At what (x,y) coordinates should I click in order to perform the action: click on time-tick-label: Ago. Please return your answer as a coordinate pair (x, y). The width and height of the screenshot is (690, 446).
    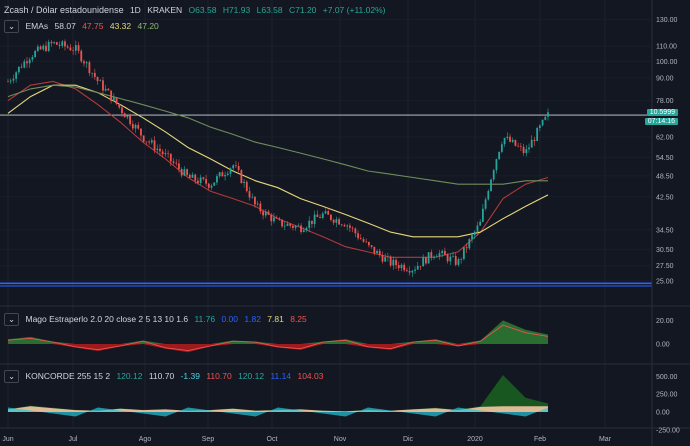
    Looking at the image, I should click on (145, 439).